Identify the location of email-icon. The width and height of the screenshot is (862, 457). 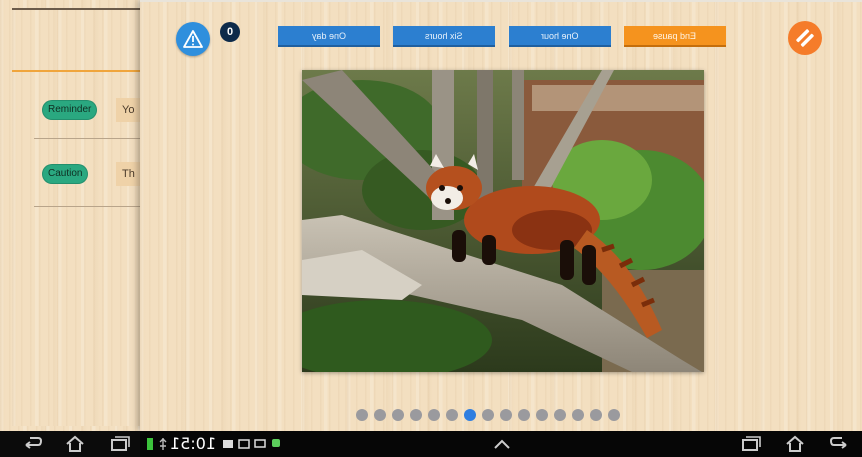
(228, 444).